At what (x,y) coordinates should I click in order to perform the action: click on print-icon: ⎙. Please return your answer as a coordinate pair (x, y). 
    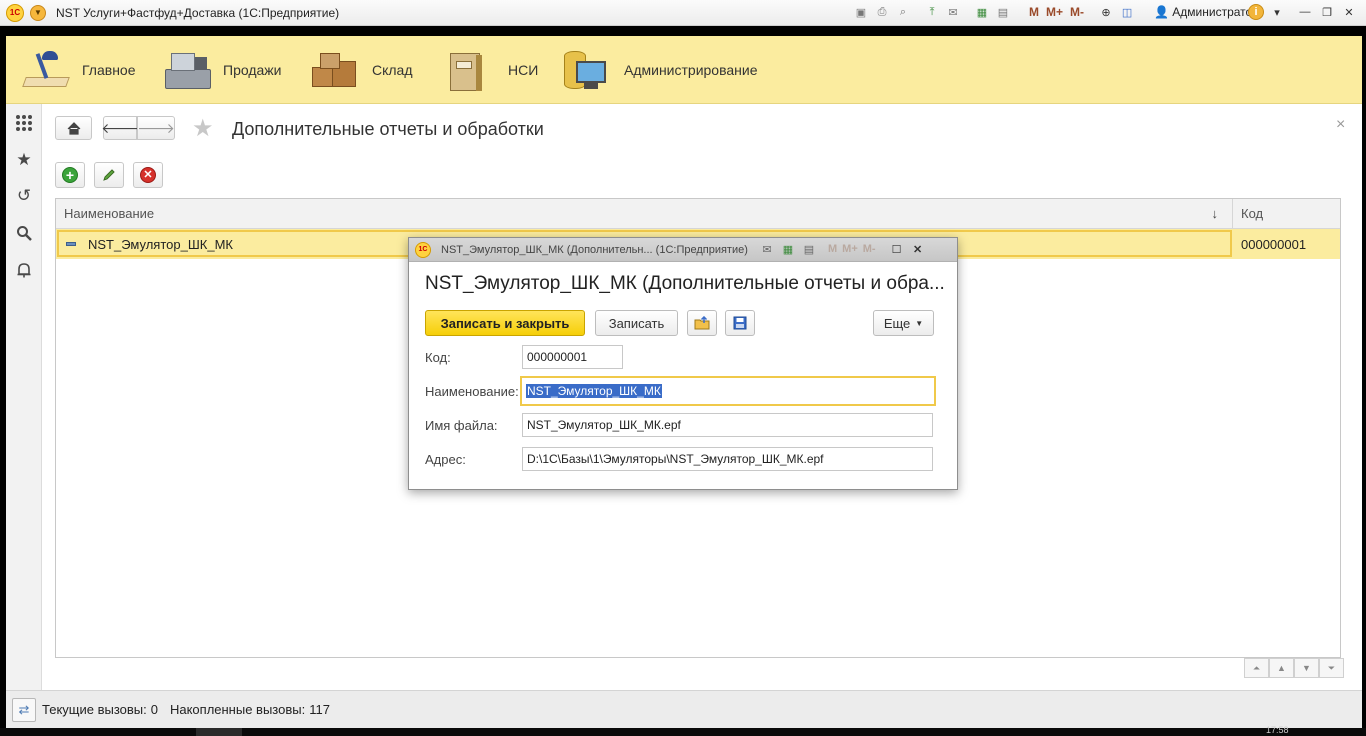
    Looking at the image, I should click on (882, 12).